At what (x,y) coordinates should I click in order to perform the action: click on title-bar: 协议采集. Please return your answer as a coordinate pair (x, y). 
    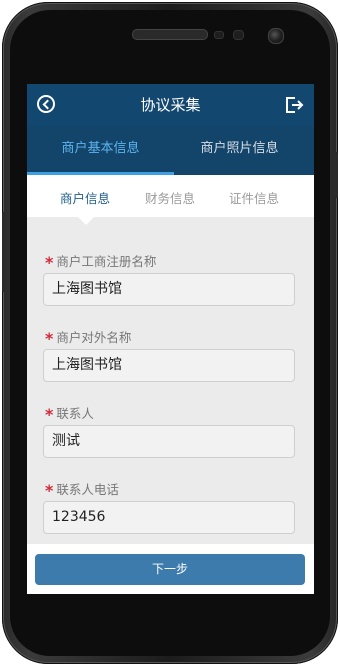
    Looking at the image, I should click on (170, 105).